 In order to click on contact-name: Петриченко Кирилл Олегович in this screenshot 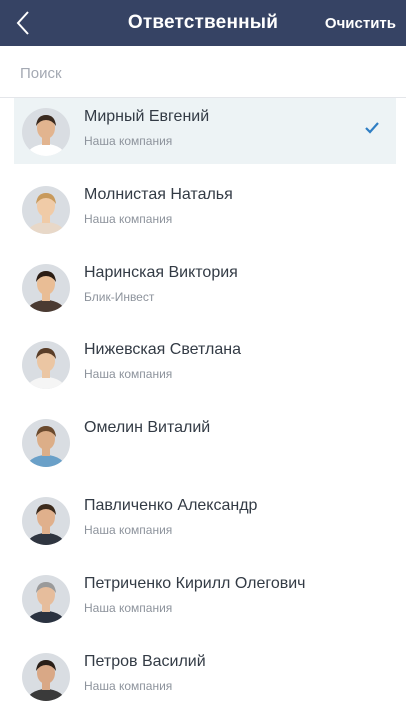, I will do `click(195, 583)`.